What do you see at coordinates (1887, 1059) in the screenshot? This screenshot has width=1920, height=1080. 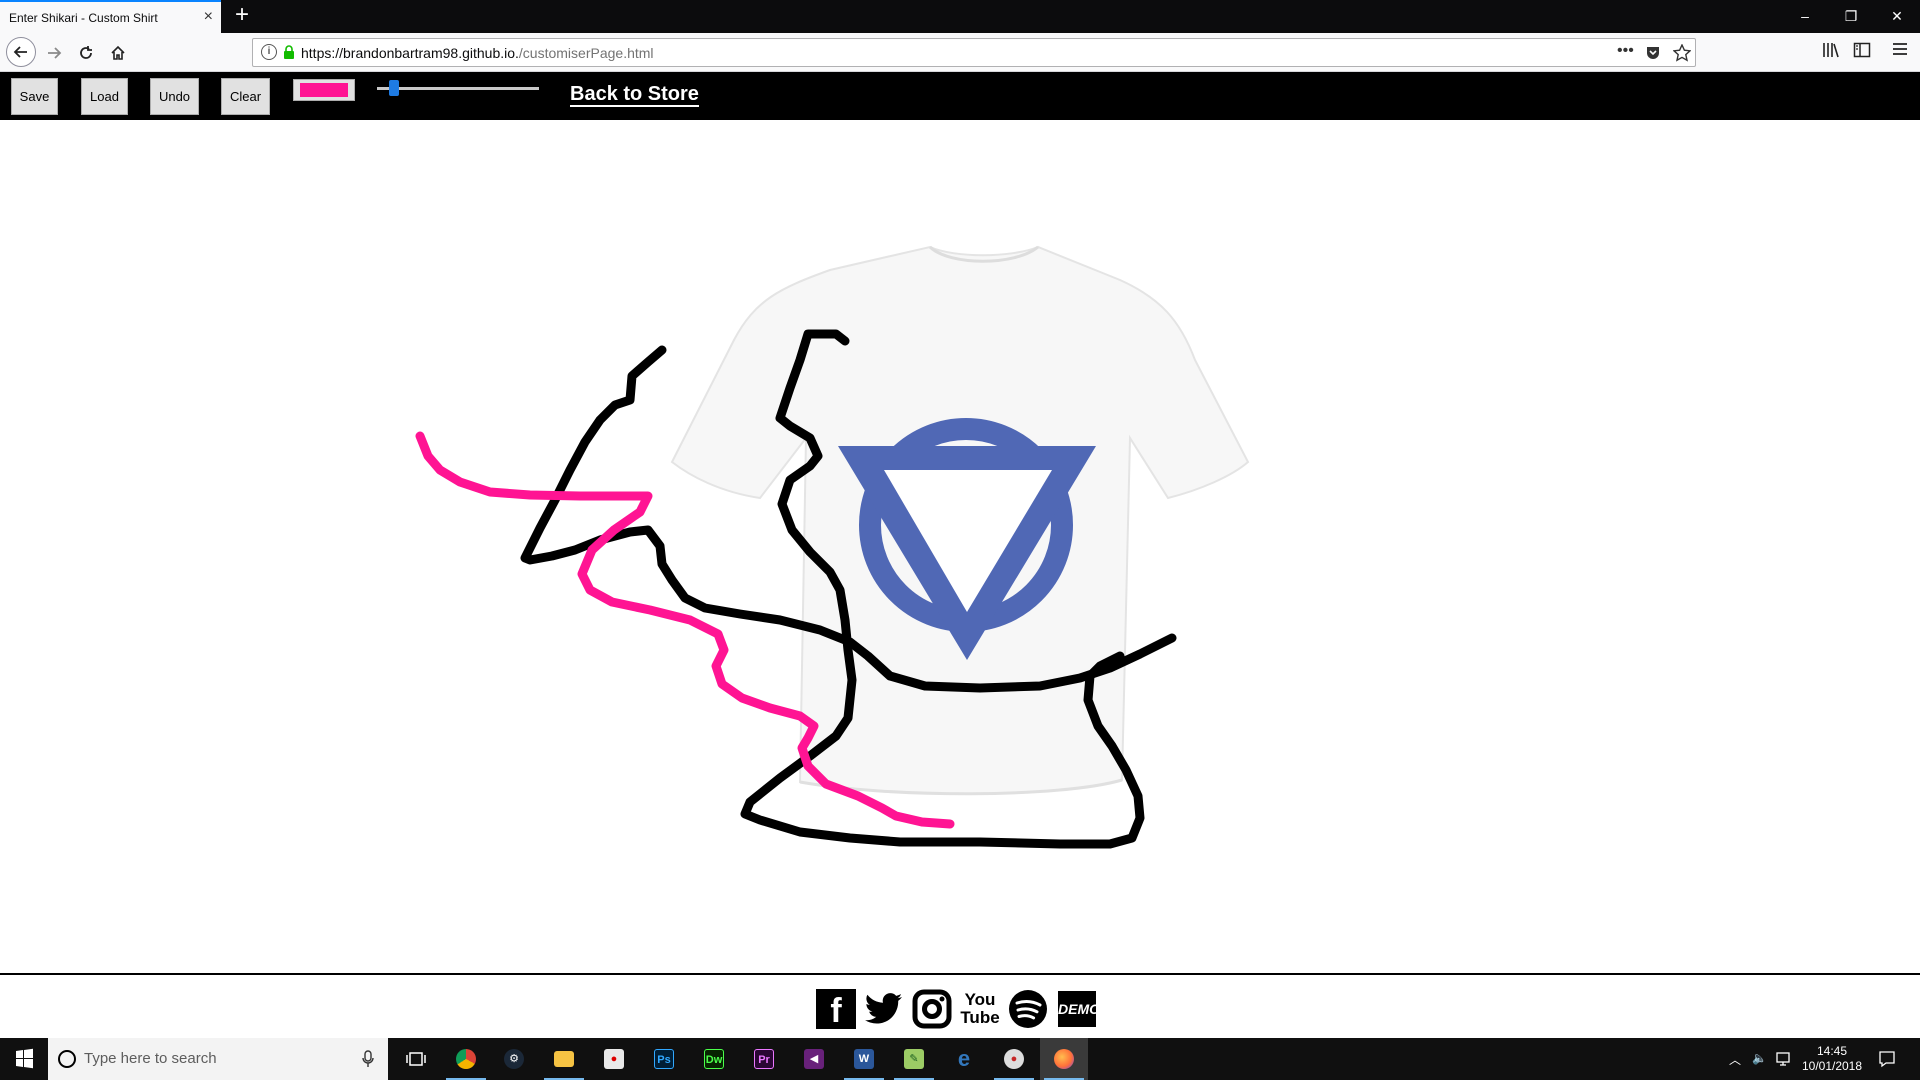 I see `notifications-icon` at bounding box center [1887, 1059].